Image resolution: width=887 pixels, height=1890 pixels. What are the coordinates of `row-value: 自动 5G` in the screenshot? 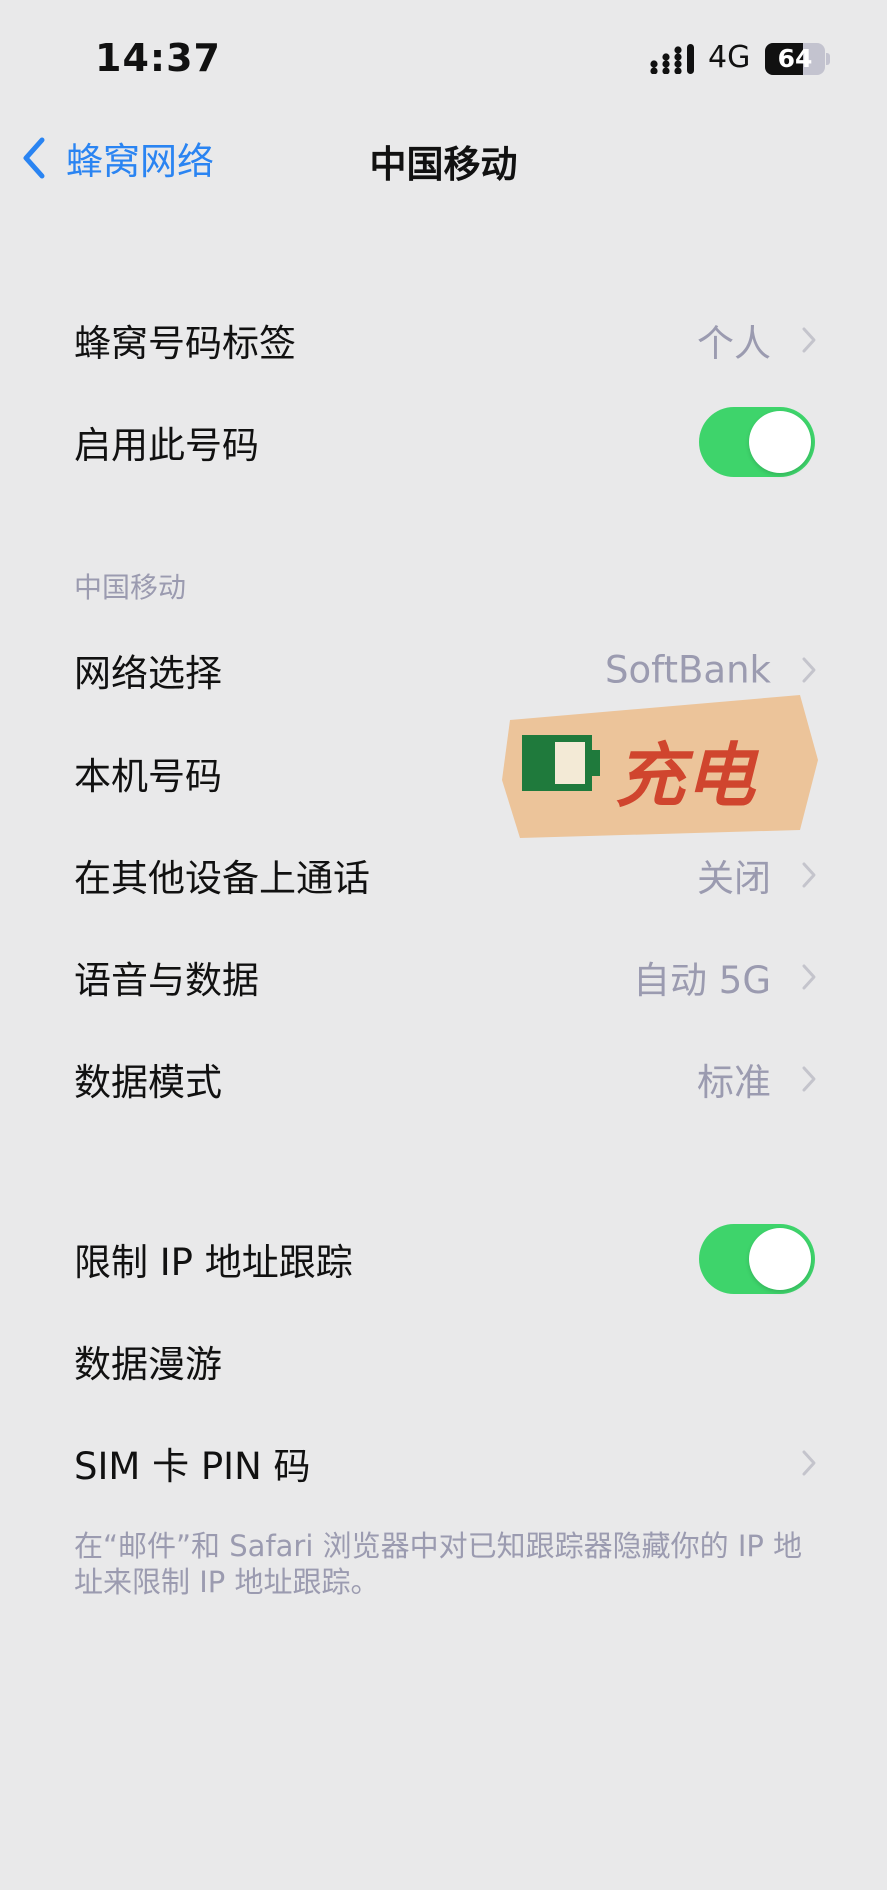 It's located at (702, 980).